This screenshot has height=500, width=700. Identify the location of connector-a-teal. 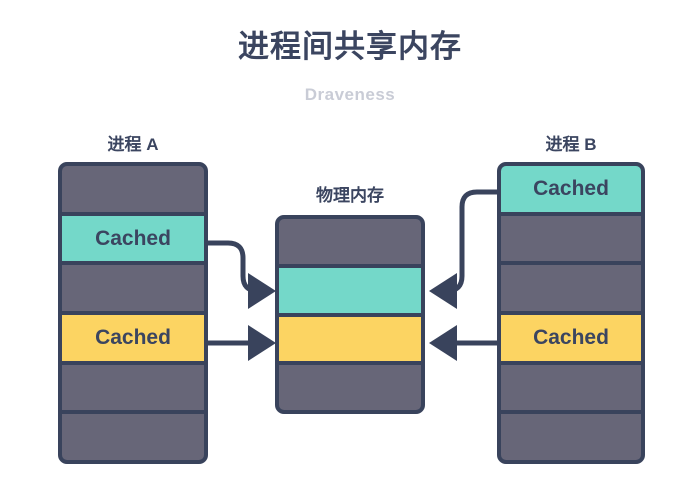
(242, 274).